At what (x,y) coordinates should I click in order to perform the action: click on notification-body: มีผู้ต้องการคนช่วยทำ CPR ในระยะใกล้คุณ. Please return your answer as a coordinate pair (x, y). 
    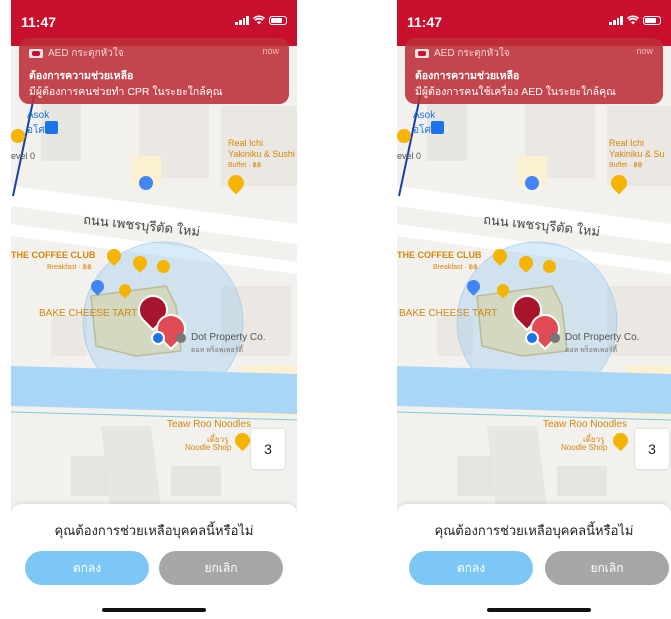
    Looking at the image, I should click on (126, 92).